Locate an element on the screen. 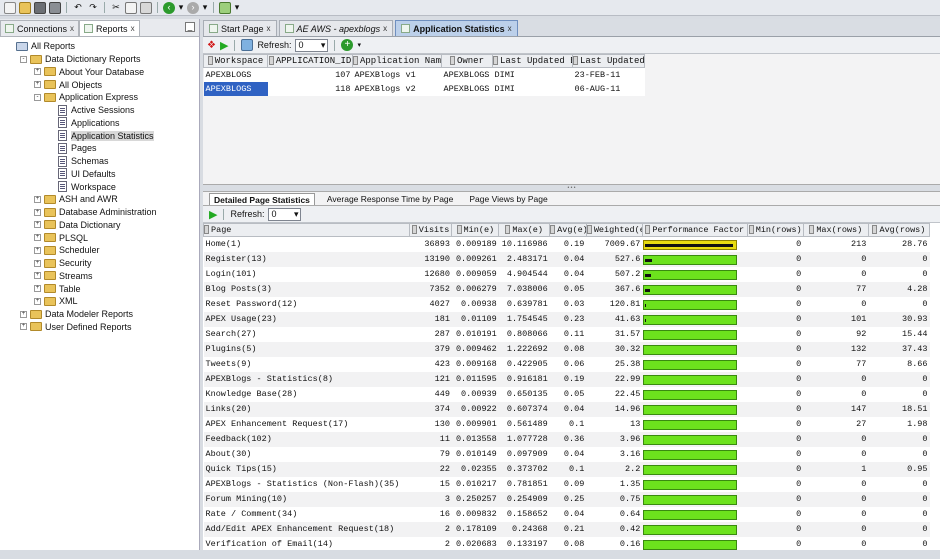  minimize-button: _ is located at coordinates (190, 27).